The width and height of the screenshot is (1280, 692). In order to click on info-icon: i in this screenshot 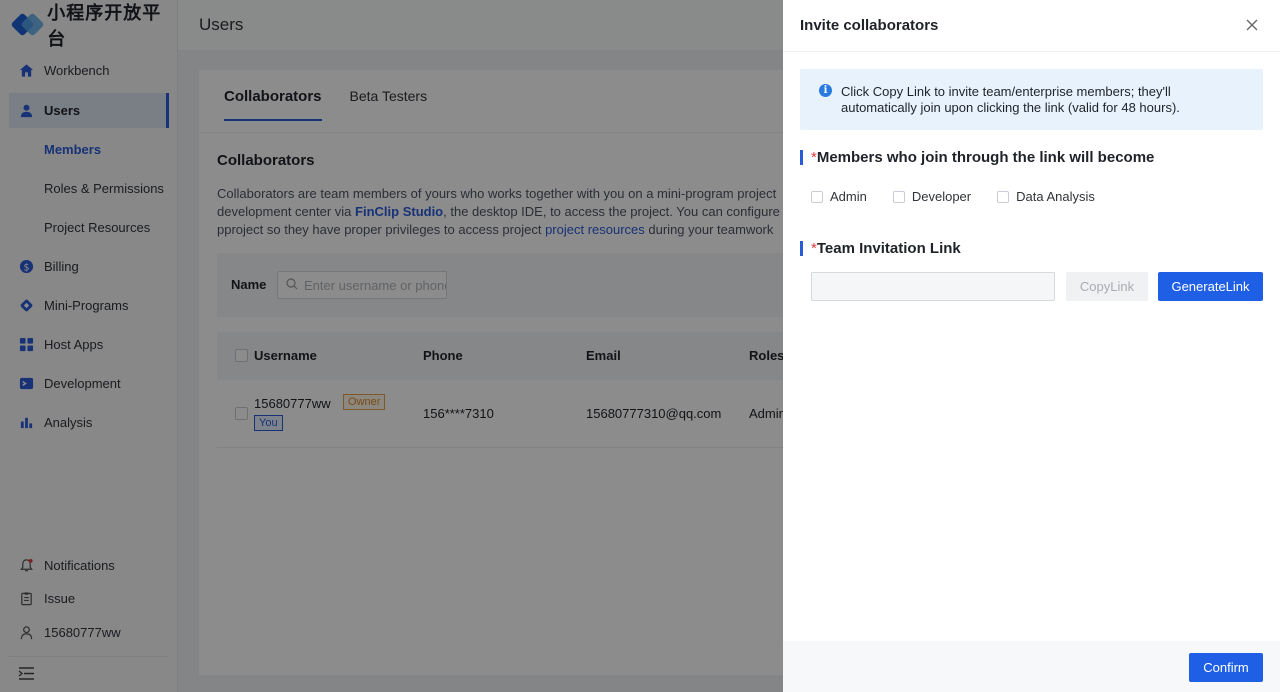, I will do `click(825, 90)`.